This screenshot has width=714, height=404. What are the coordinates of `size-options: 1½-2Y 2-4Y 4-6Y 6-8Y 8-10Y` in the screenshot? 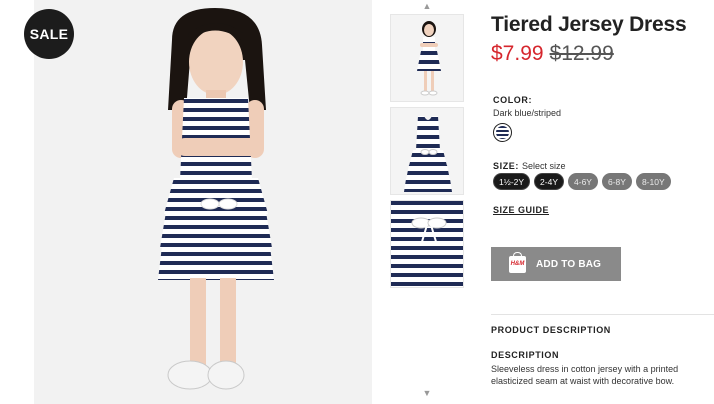 It's located at (582, 181).